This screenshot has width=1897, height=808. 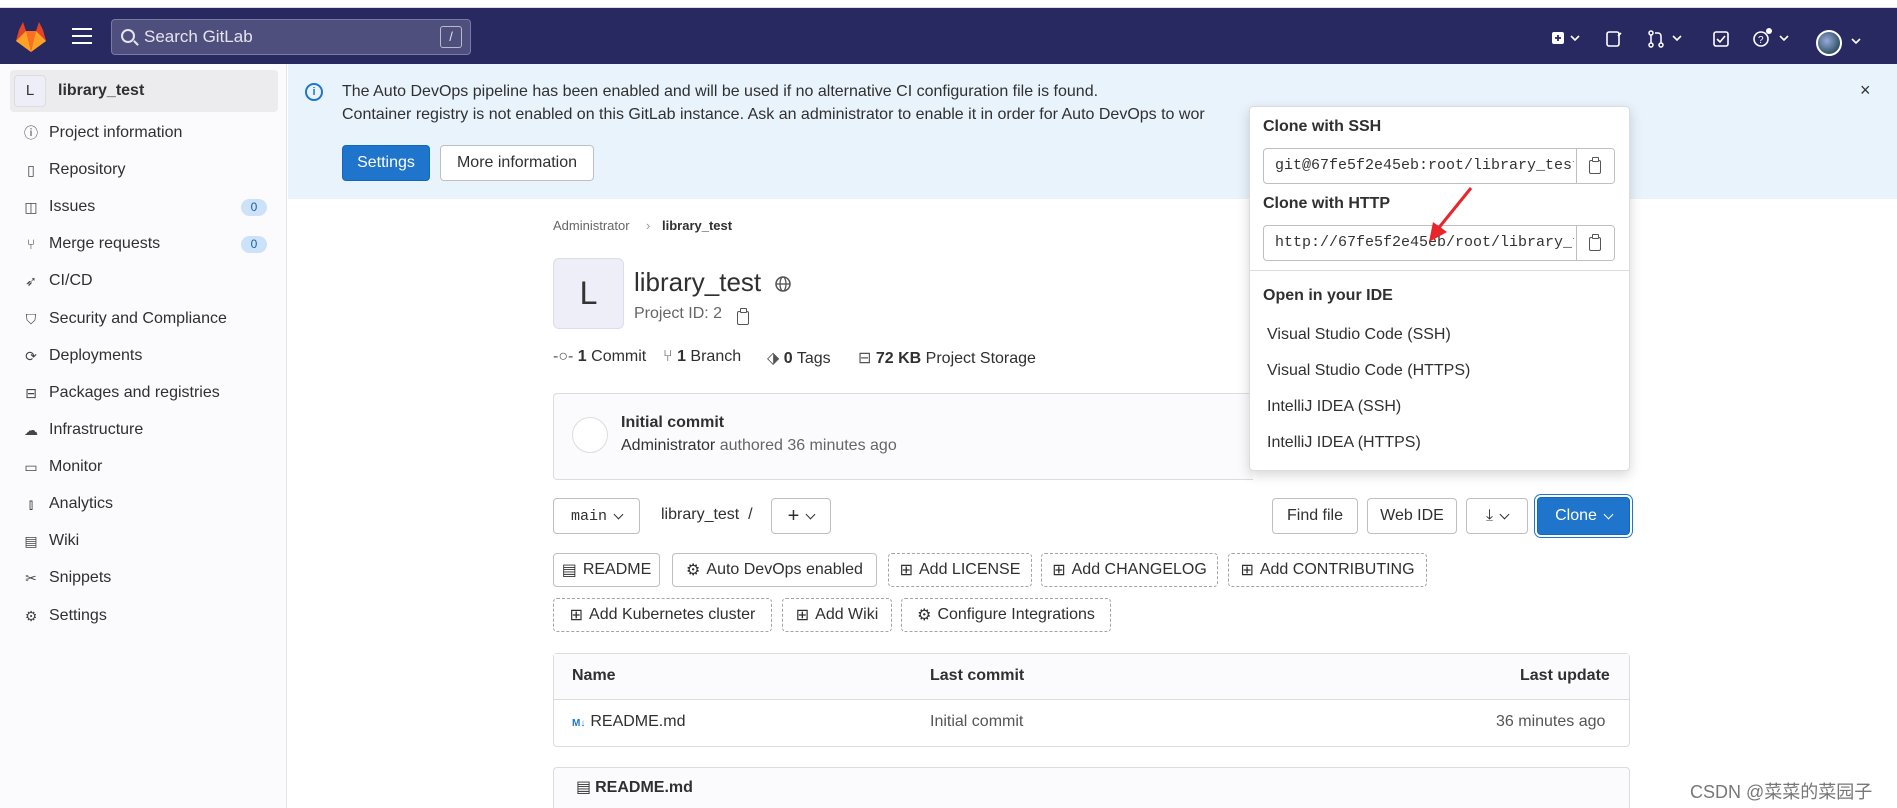 I want to click on clone-ssh-field: git@67fe5f2e45eb:root/library_test.git, so click(x=1439, y=166).